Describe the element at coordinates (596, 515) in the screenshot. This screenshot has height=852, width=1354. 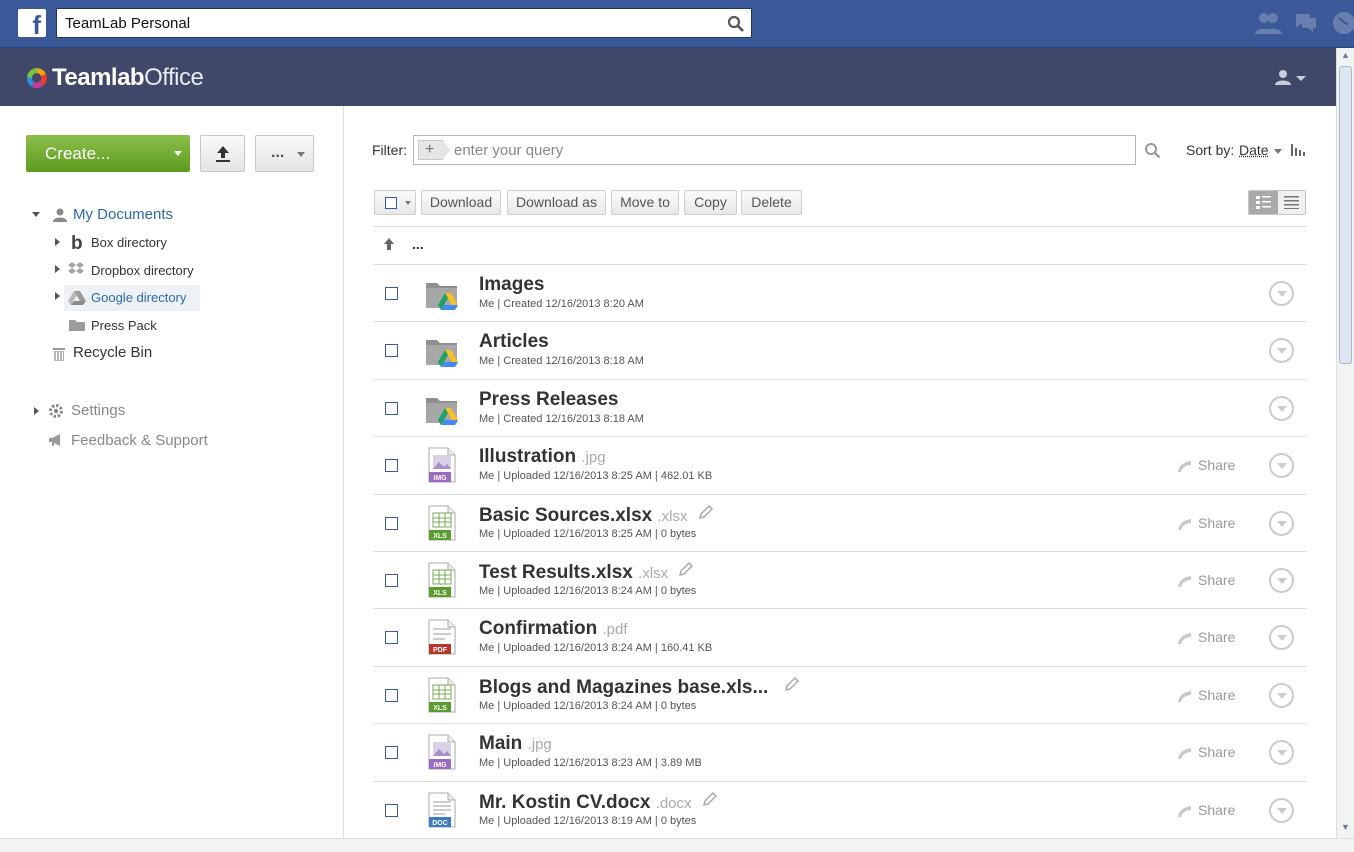
I see `file-name: Basic Sources.xlsx .xlsx` at that location.